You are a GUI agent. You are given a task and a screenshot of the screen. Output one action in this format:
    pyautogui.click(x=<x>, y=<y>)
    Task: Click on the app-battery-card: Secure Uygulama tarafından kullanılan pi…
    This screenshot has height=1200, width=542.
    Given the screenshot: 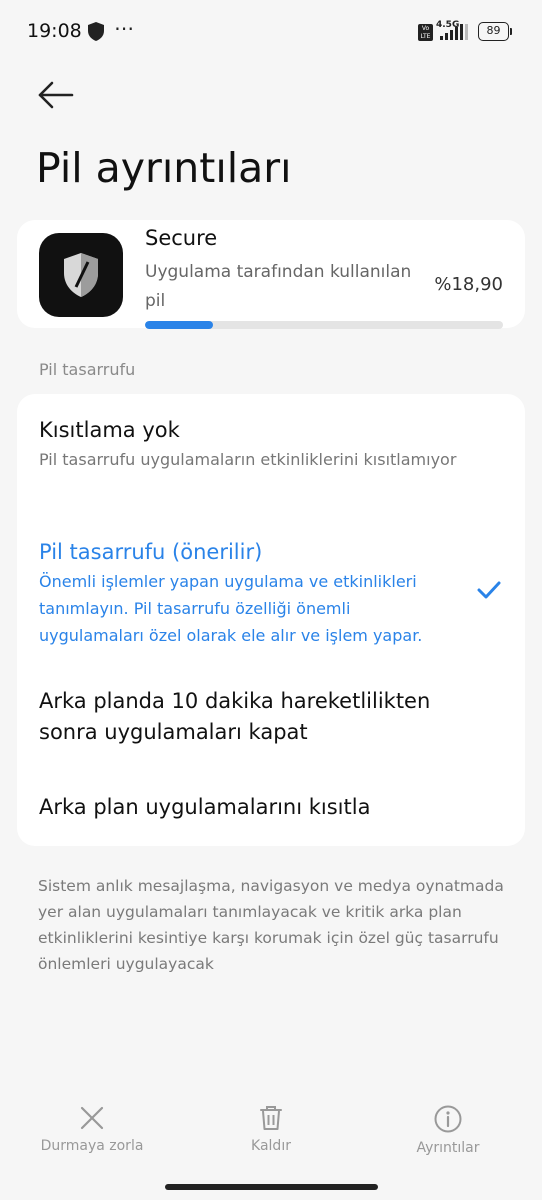 What is the action you would take?
    pyautogui.click(x=271, y=274)
    